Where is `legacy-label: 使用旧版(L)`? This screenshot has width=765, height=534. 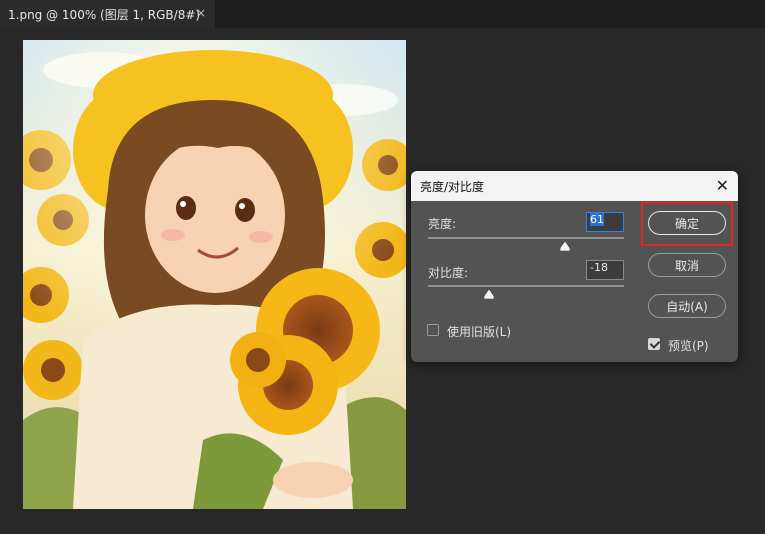 legacy-label: 使用旧版(L) is located at coordinates (479, 332).